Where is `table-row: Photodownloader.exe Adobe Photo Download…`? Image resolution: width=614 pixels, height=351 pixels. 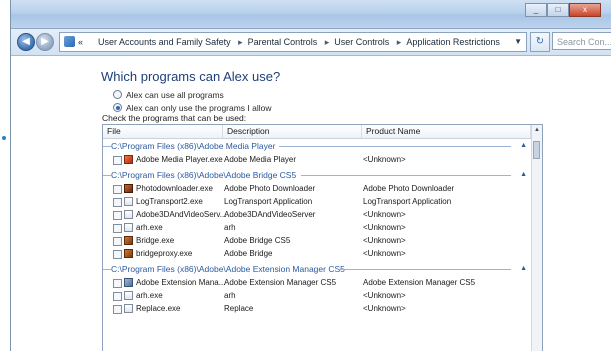 table-row: Photodownloader.exe Adobe Photo Download… is located at coordinates (317, 189).